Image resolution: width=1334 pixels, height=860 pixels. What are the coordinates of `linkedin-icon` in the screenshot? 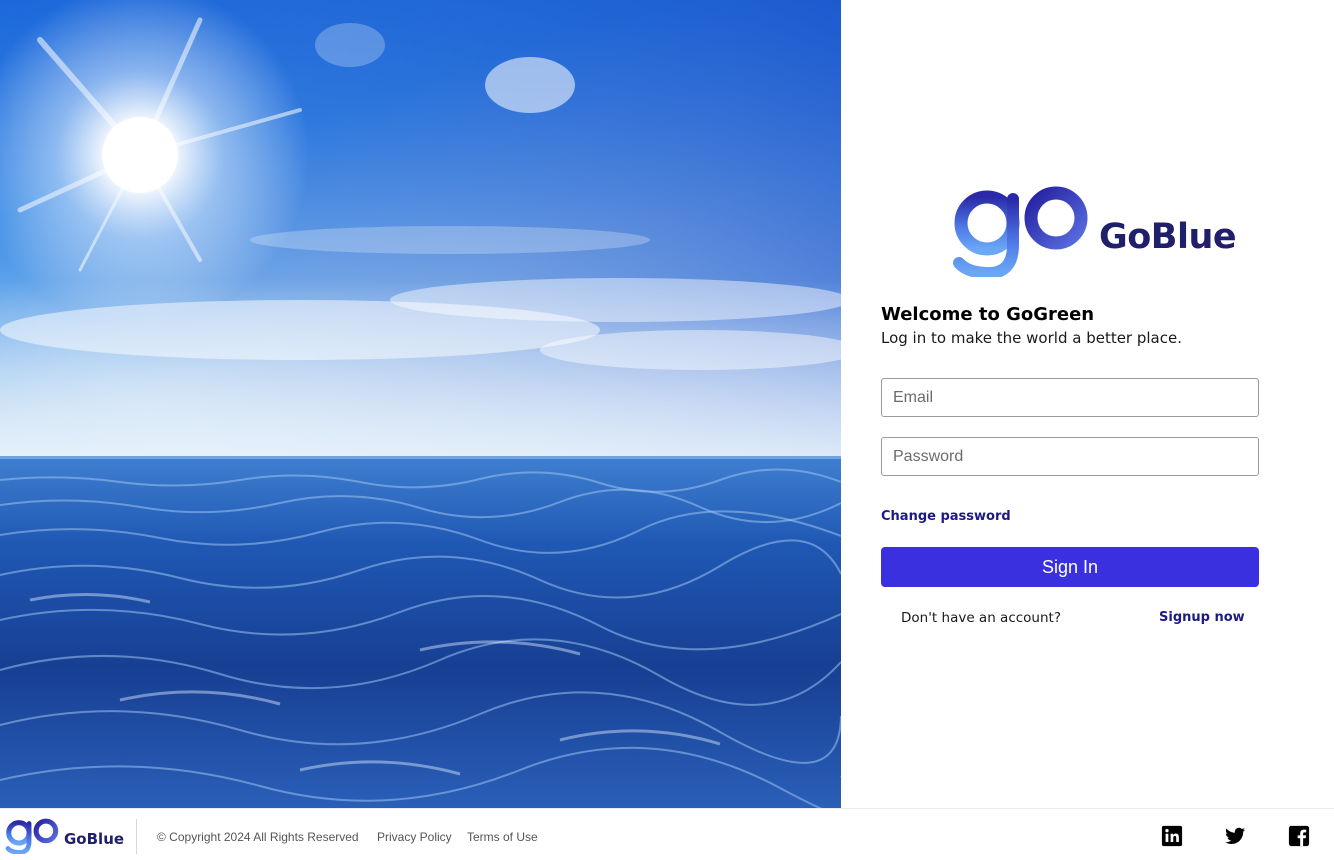 It's located at (1172, 836).